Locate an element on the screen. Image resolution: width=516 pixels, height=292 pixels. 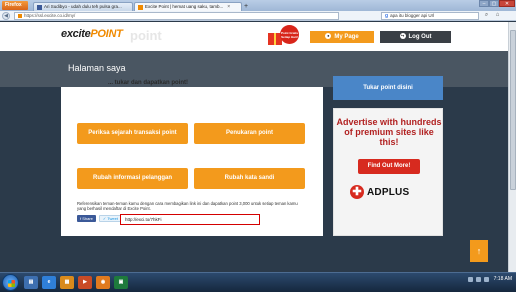
tweet-label: Tweet is located at coordinates (112, 218).